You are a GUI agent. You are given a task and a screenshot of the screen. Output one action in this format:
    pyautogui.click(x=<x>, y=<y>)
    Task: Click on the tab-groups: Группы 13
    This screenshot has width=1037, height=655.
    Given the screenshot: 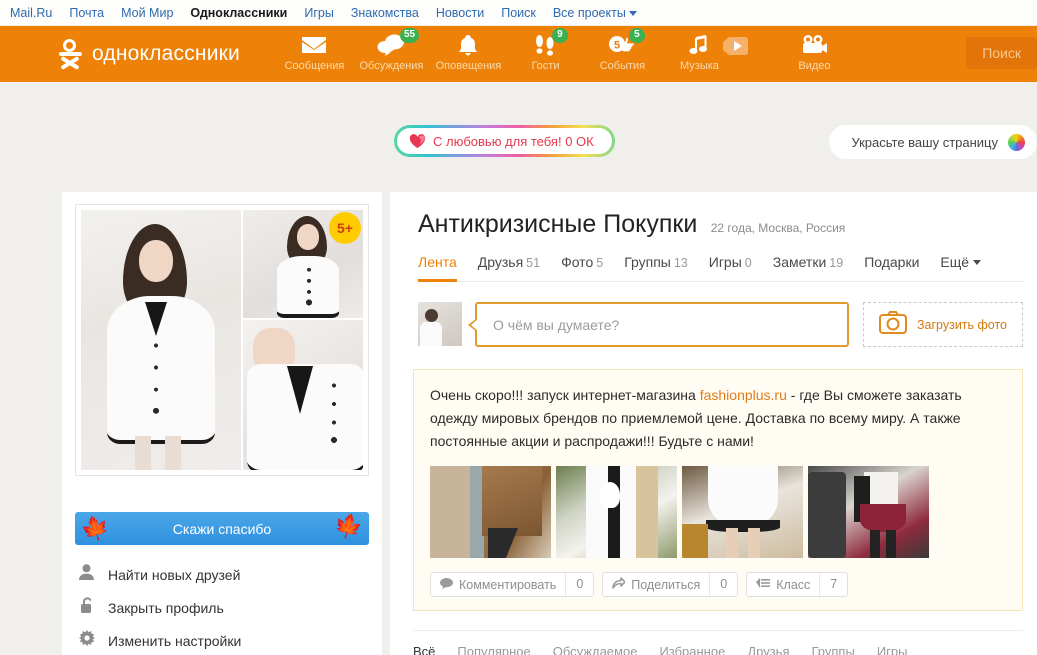 What is the action you would take?
    pyautogui.click(x=656, y=268)
    